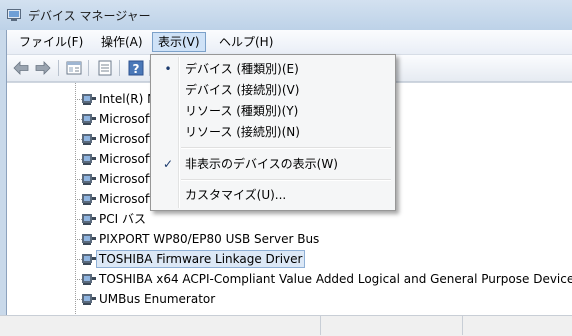  I want to click on menu-item-label: リソース (接続別)(N), so click(242, 132).